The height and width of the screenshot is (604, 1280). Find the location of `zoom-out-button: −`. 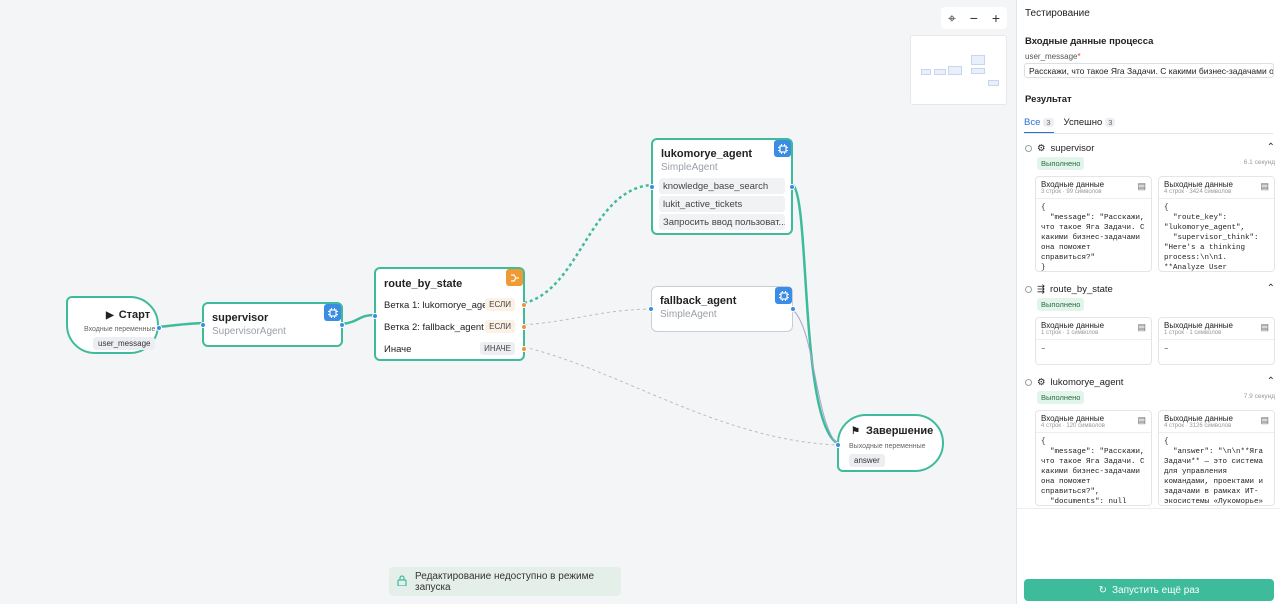

zoom-out-button: − is located at coordinates (974, 18).